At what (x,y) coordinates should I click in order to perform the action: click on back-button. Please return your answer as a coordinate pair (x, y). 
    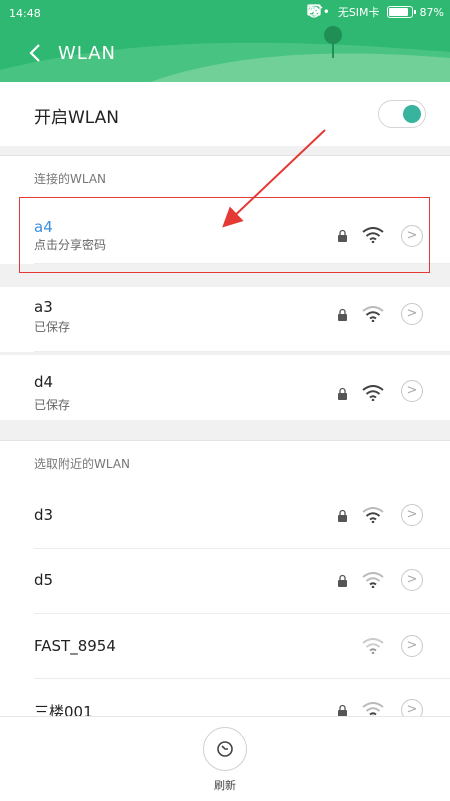
    Looking at the image, I should click on (37, 53).